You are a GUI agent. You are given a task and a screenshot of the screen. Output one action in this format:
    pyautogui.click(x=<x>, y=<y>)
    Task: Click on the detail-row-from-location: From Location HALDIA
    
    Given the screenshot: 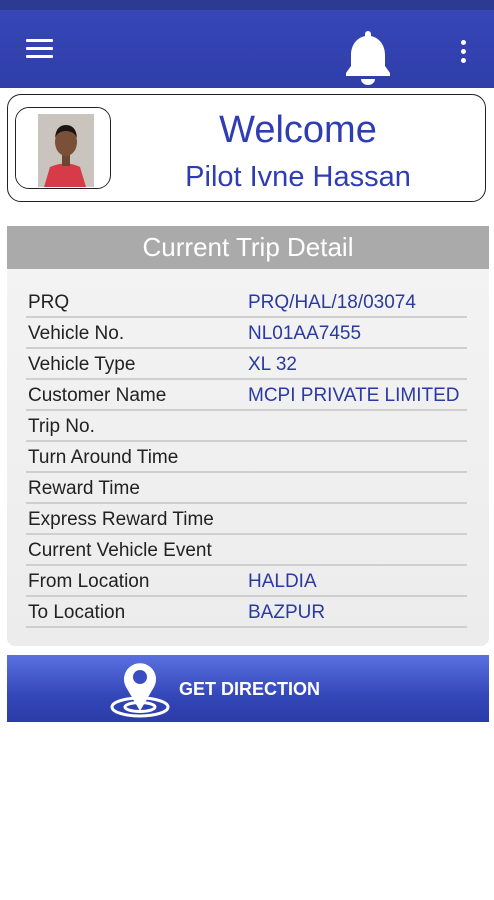 What is the action you would take?
    pyautogui.click(x=246, y=581)
    